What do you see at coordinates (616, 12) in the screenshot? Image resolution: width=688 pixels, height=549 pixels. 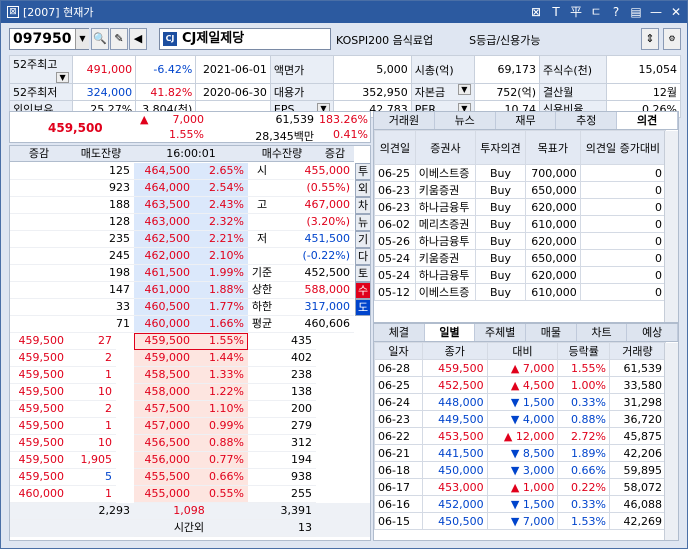 I see `help-icon: ?` at bounding box center [616, 12].